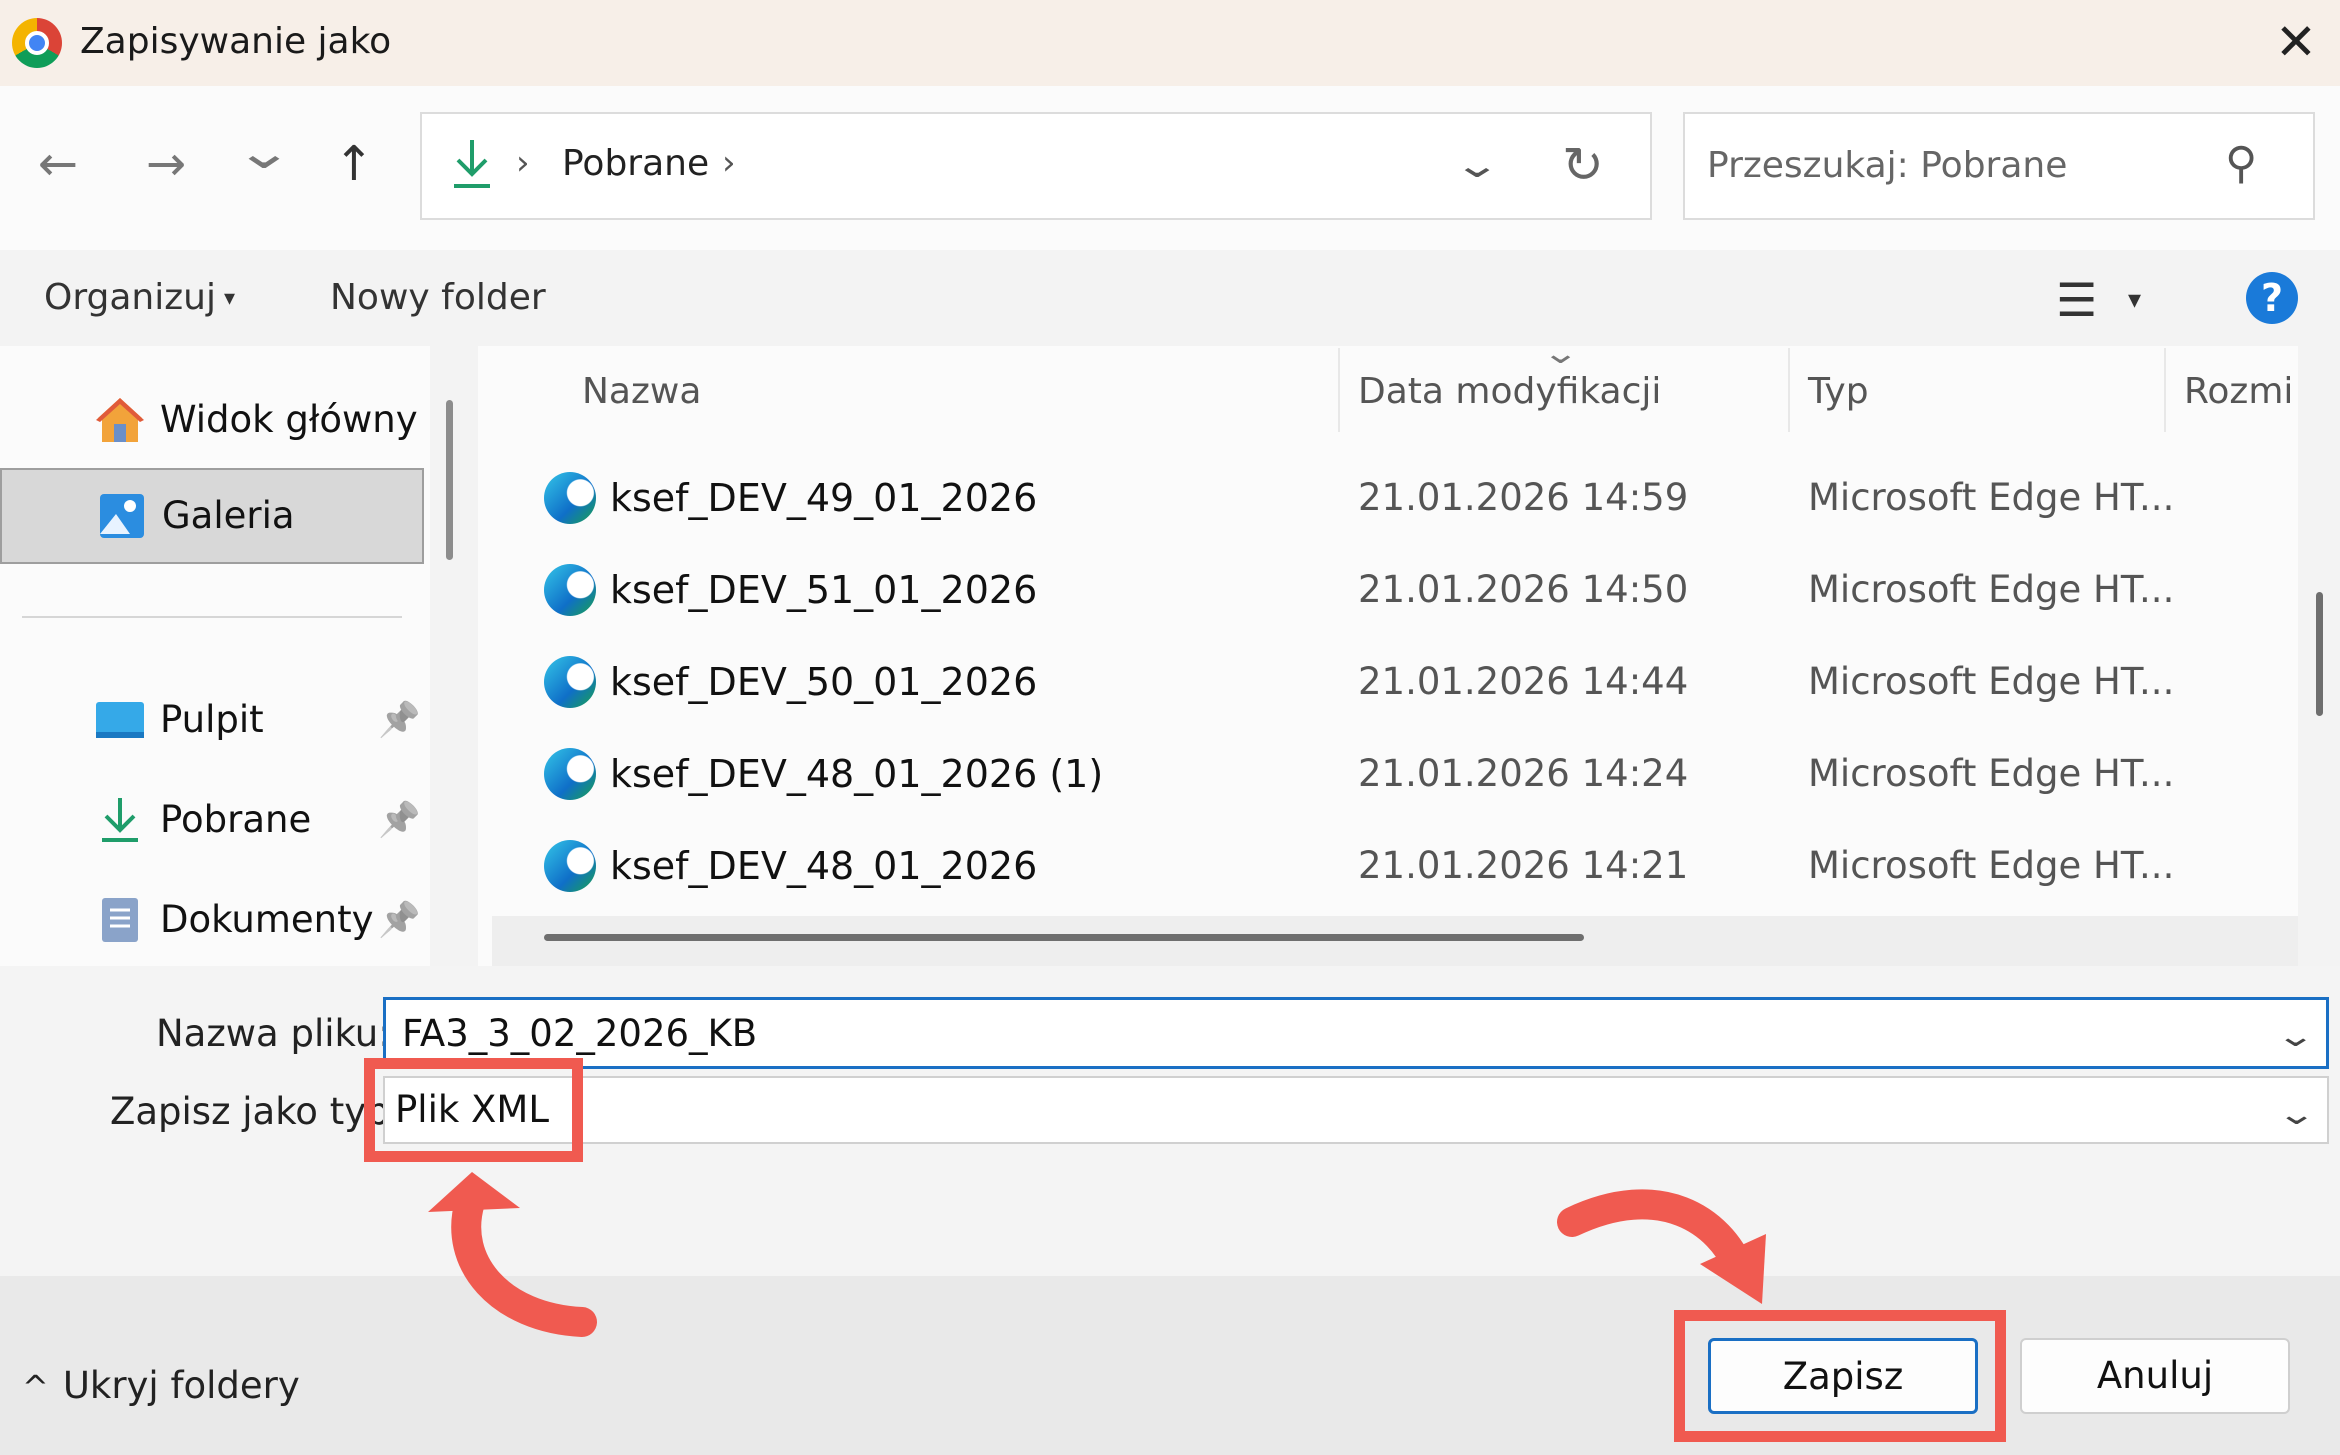 The height and width of the screenshot is (1455, 2340). What do you see at coordinates (273, 1033) in the screenshot?
I see `filename-label: Nazwa pliku:` at bounding box center [273, 1033].